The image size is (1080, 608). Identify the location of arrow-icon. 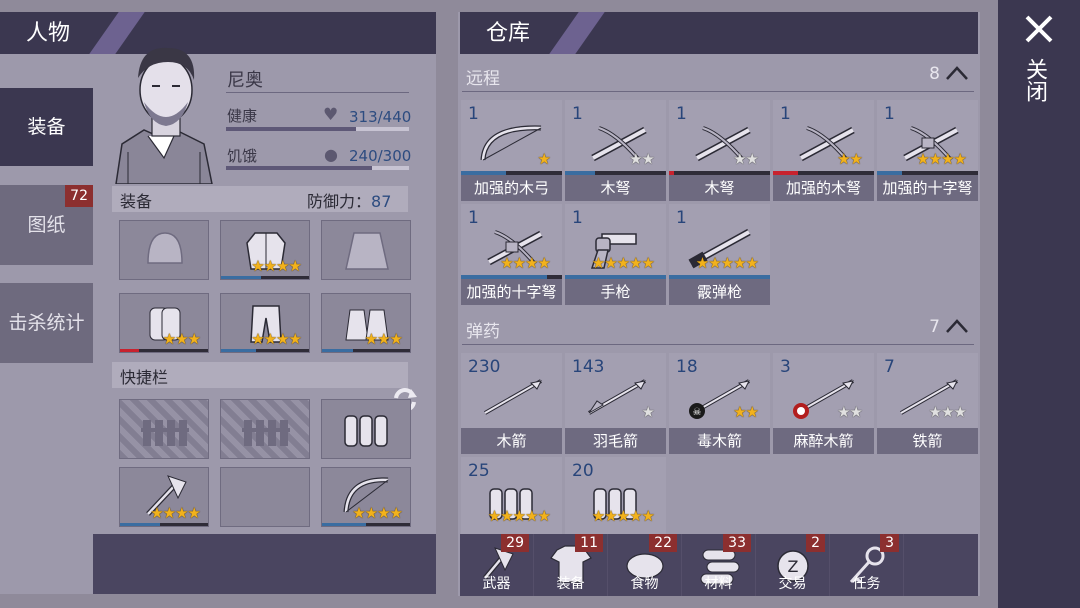
(512, 397).